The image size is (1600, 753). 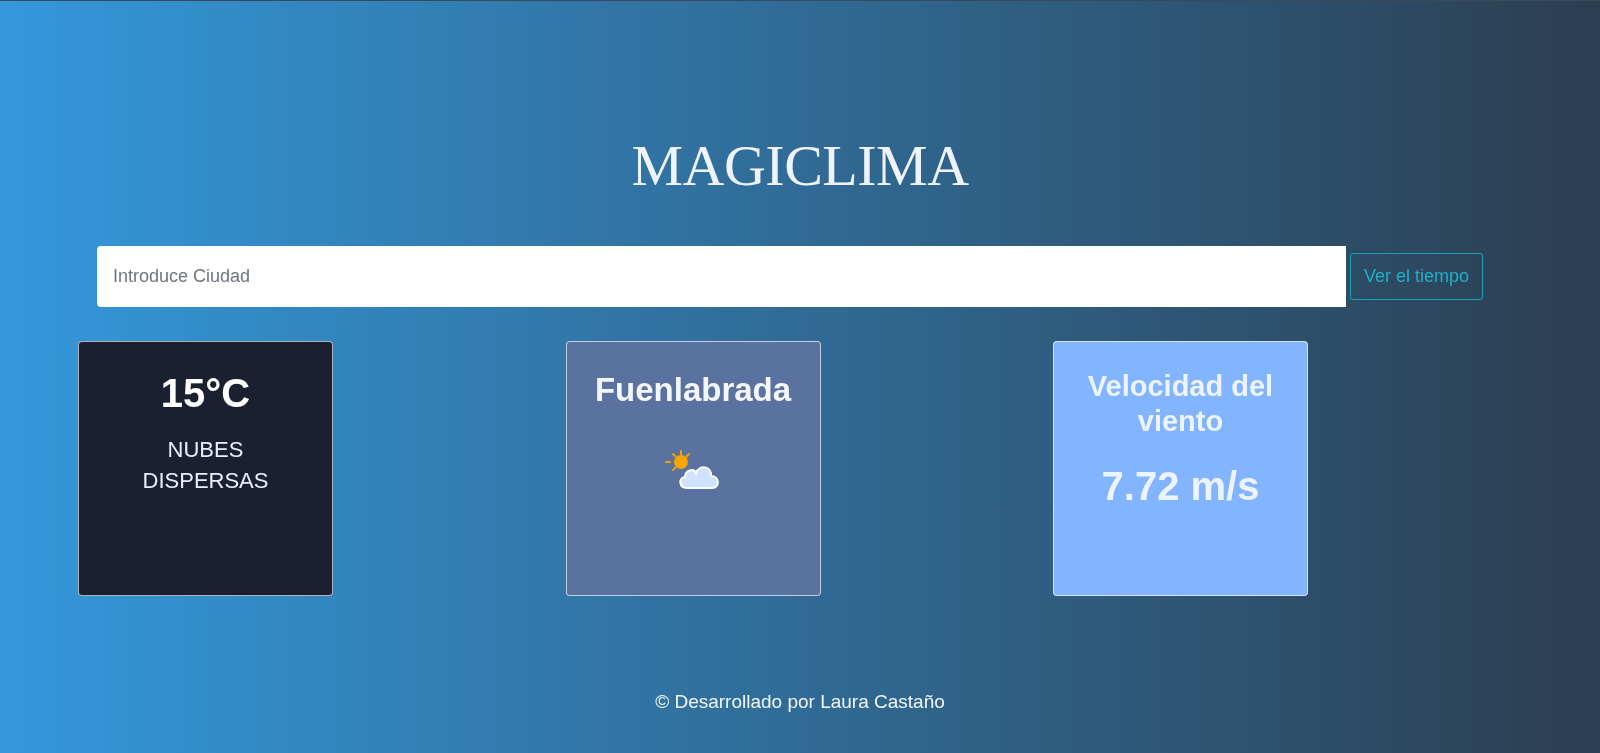 I want to click on search-button: Ver el tiempo, so click(x=1417, y=276).